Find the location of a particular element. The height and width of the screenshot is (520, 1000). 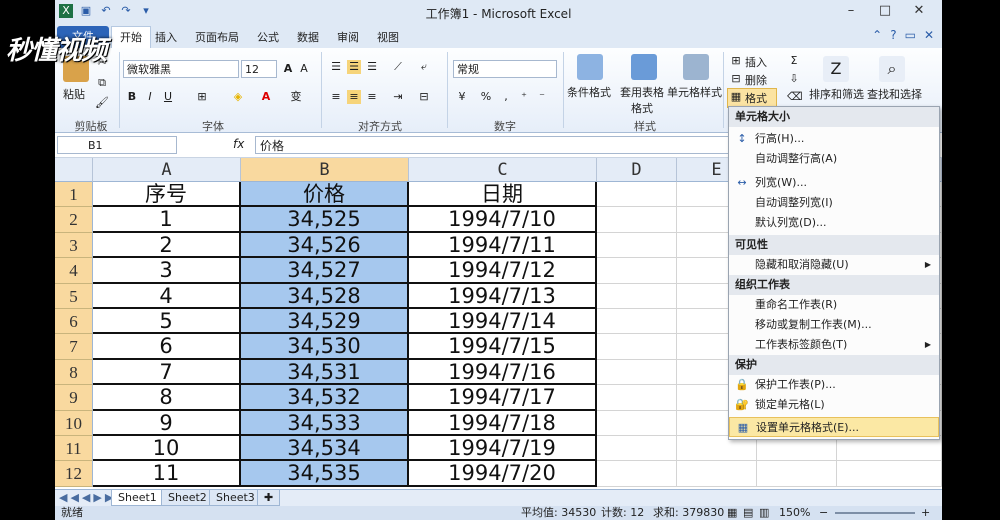

align-right-icon: ≡ is located at coordinates (372, 97).